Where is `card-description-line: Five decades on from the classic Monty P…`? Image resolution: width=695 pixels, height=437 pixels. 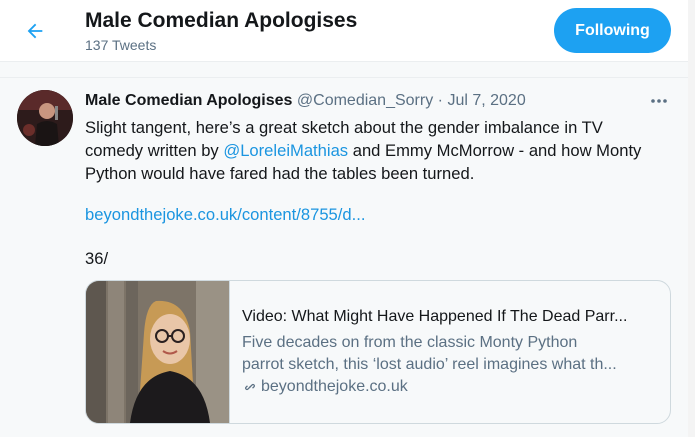 card-description-line: Five decades on from the classic Monty P… is located at coordinates (410, 342).